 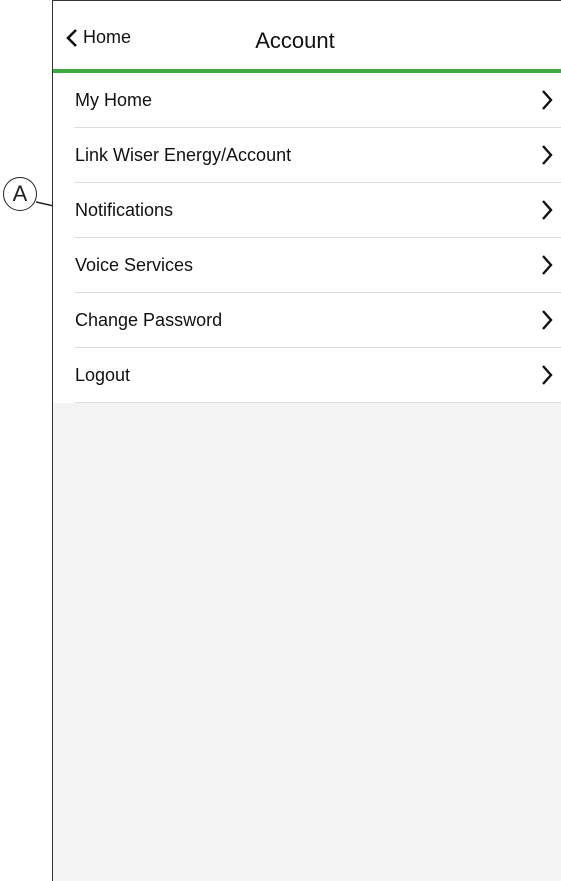 I want to click on page-title: Account, so click(x=295, y=40).